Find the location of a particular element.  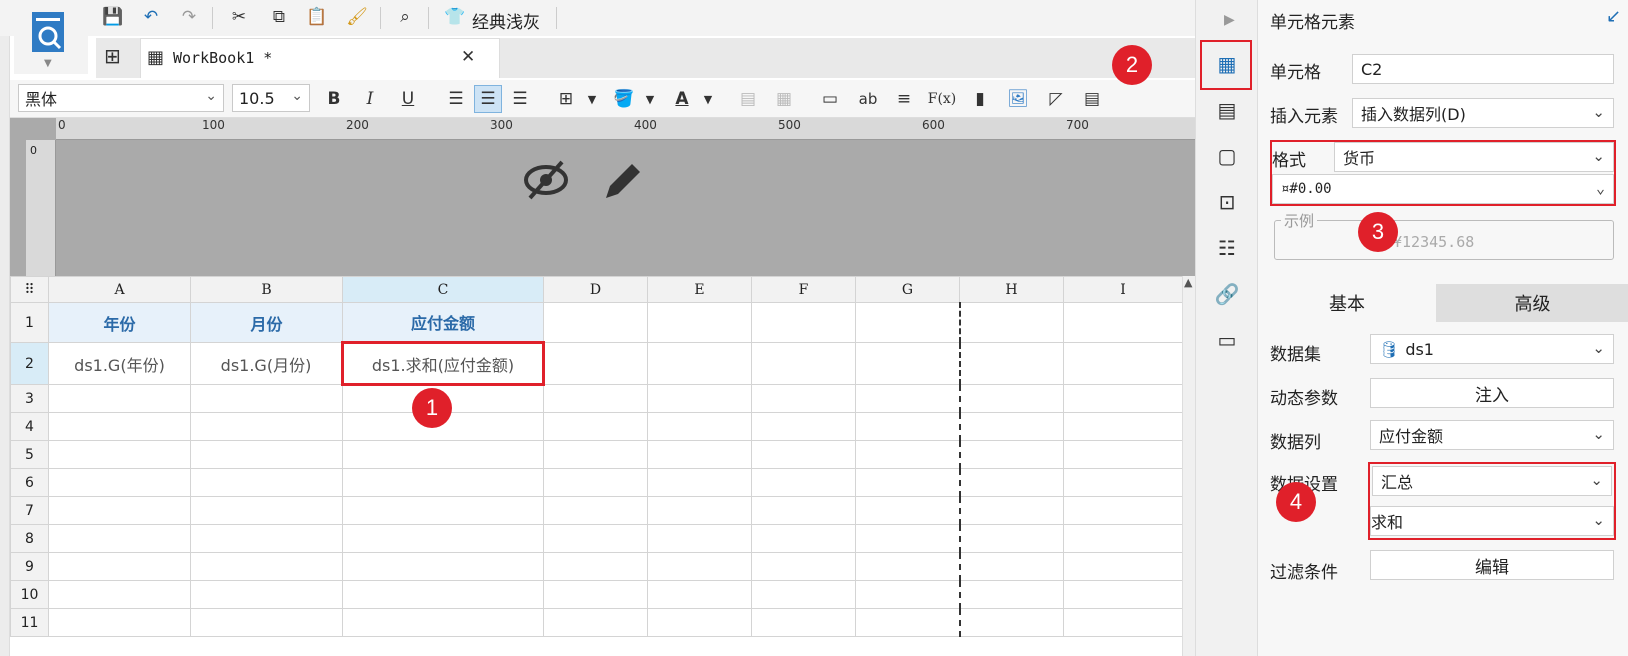

column-header-d: D is located at coordinates (595, 289).